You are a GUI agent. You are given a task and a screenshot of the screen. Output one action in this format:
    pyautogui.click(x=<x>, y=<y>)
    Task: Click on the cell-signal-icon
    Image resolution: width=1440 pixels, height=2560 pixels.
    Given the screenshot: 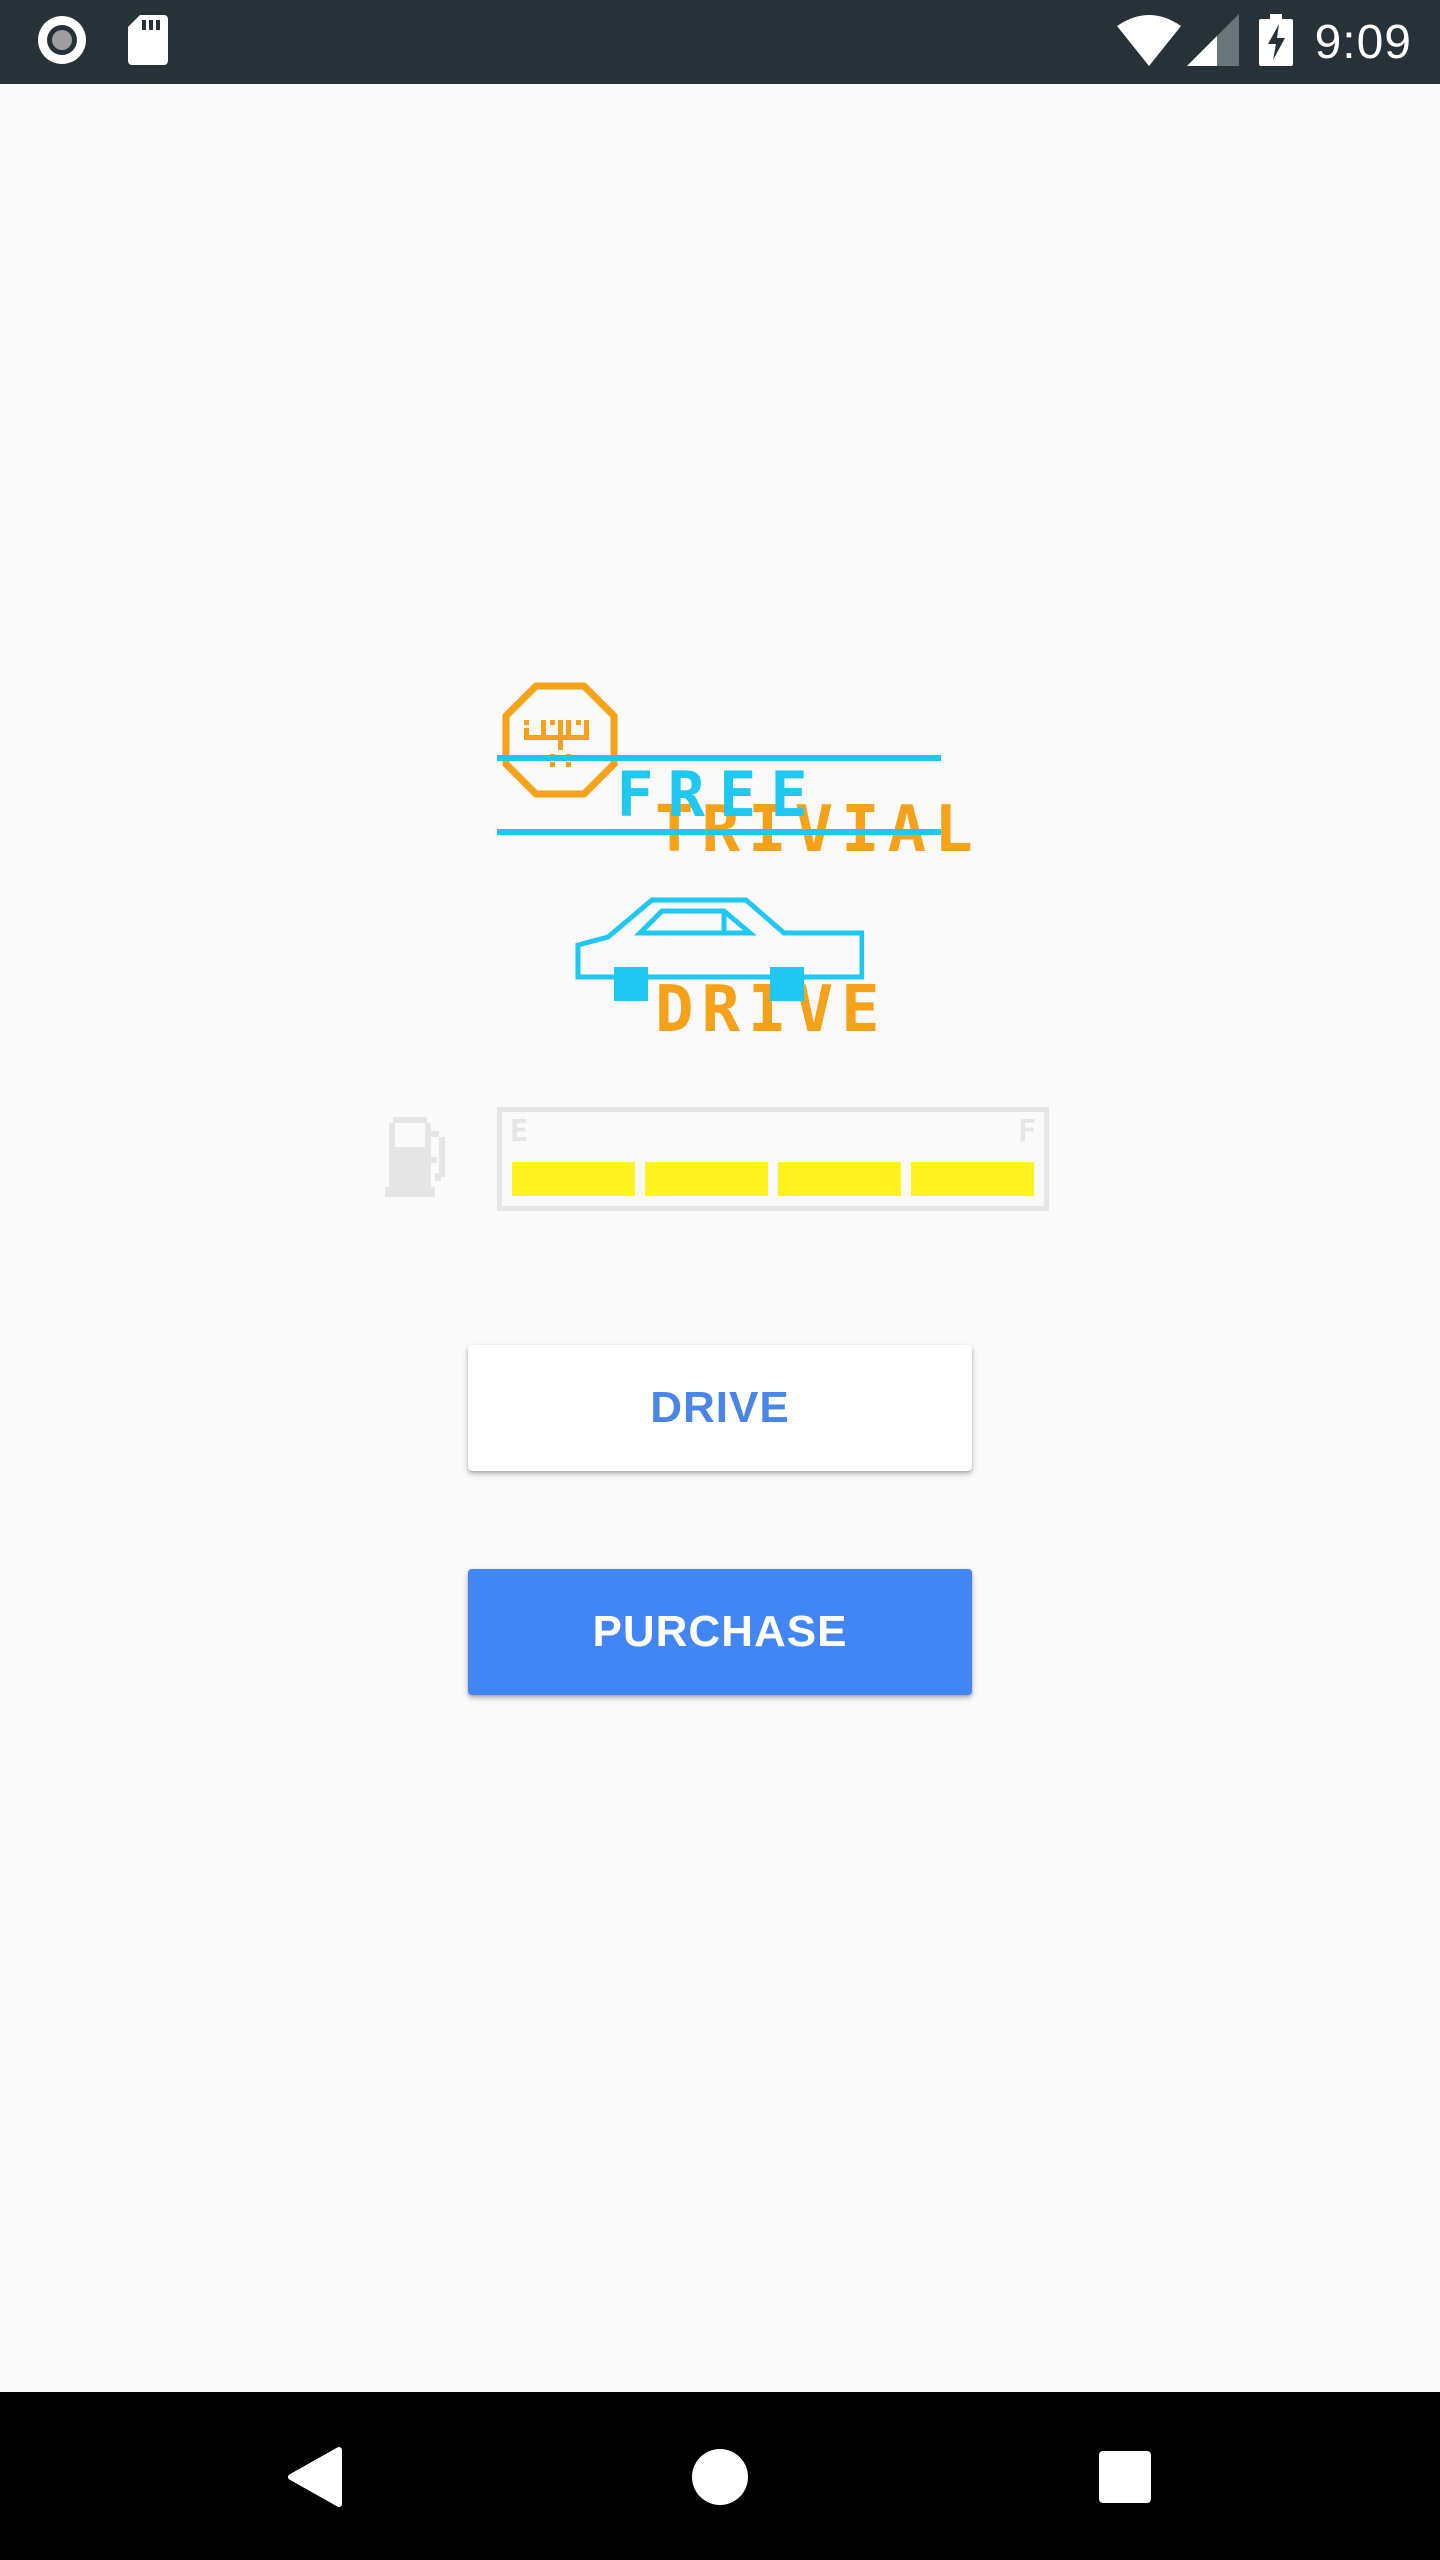 What is the action you would take?
    pyautogui.click(x=1212, y=42)
    